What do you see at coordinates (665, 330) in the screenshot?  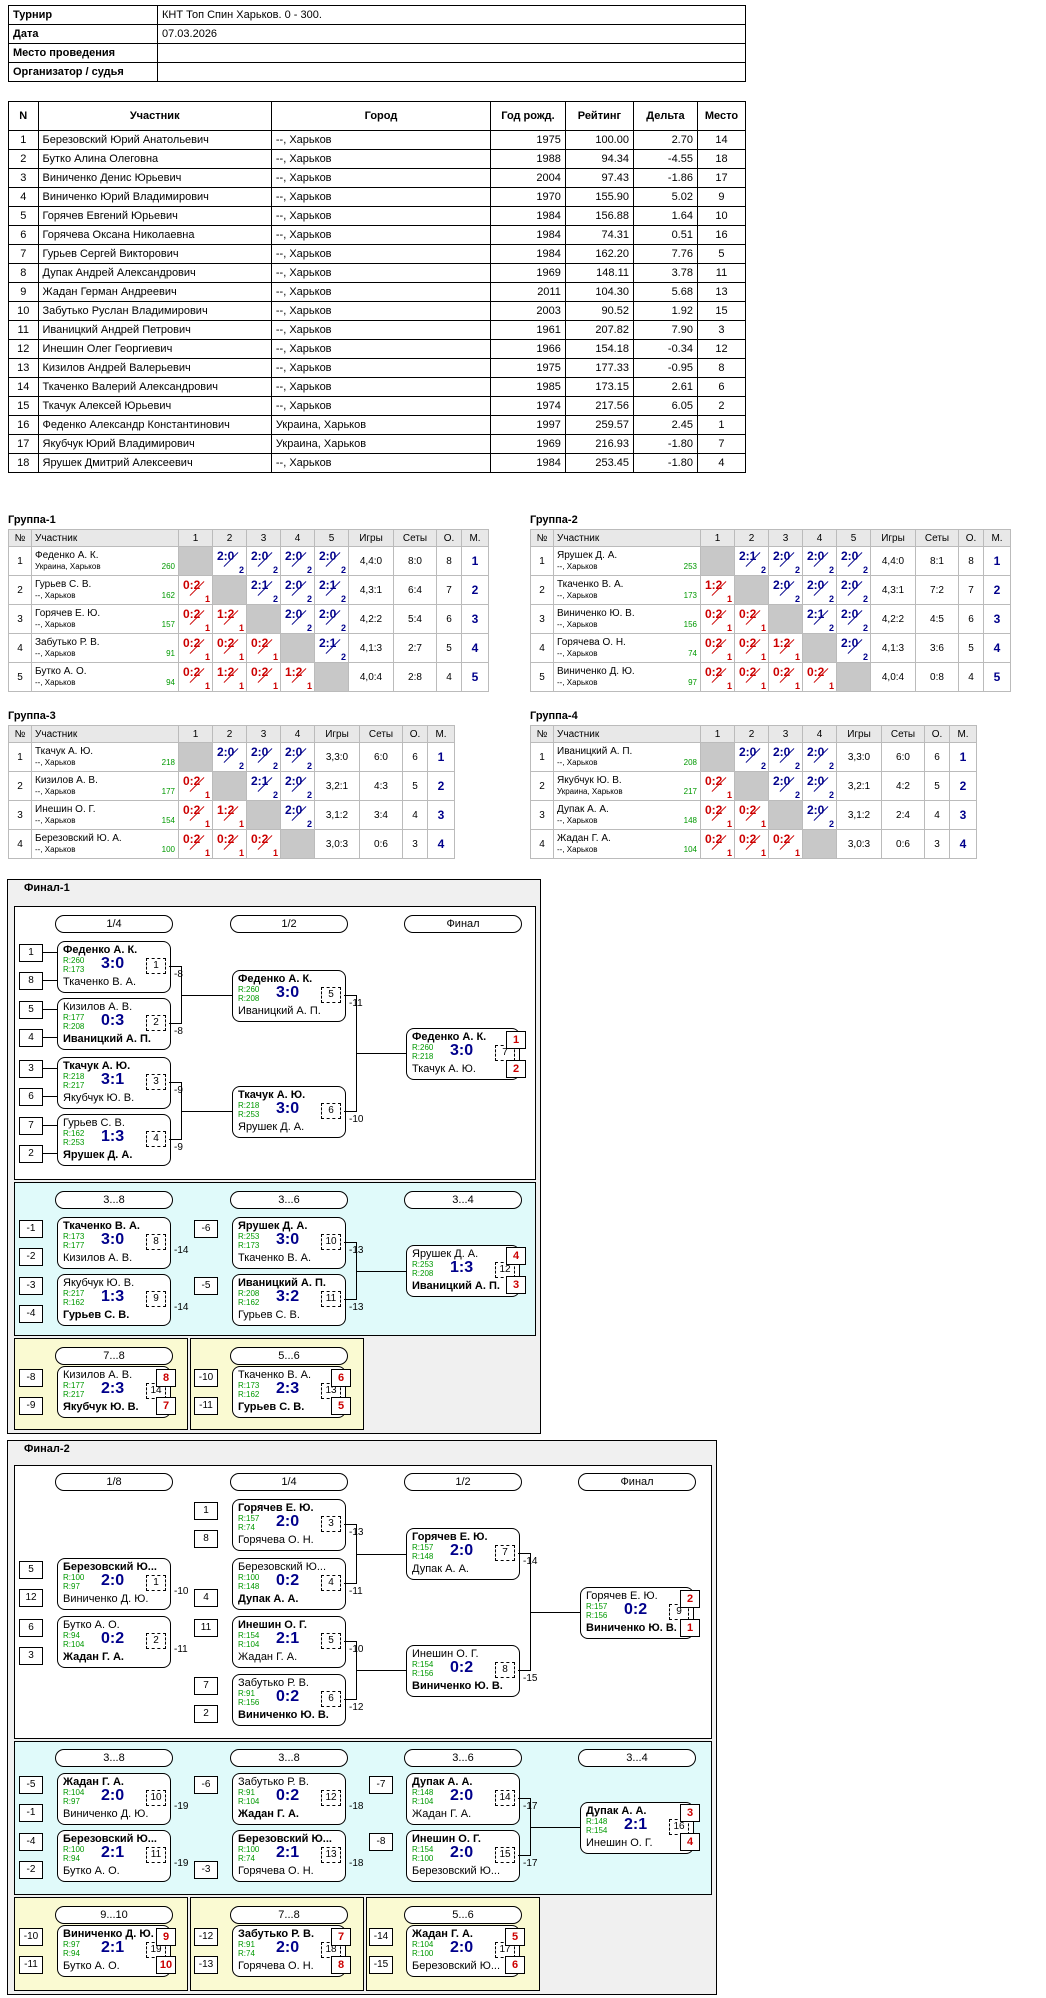 I see `participant-cell: 7.90` at bounding box center [665, 330].